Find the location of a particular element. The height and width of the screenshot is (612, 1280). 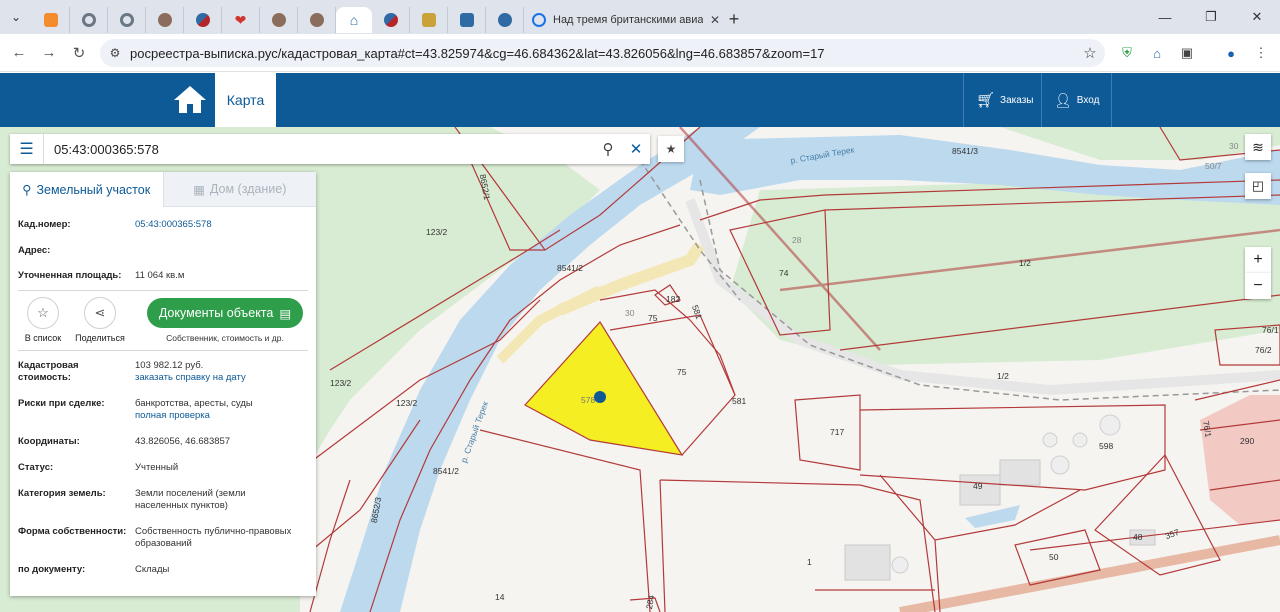

map-label-parcel: 8541/2 is located at coordinates (570, 268).